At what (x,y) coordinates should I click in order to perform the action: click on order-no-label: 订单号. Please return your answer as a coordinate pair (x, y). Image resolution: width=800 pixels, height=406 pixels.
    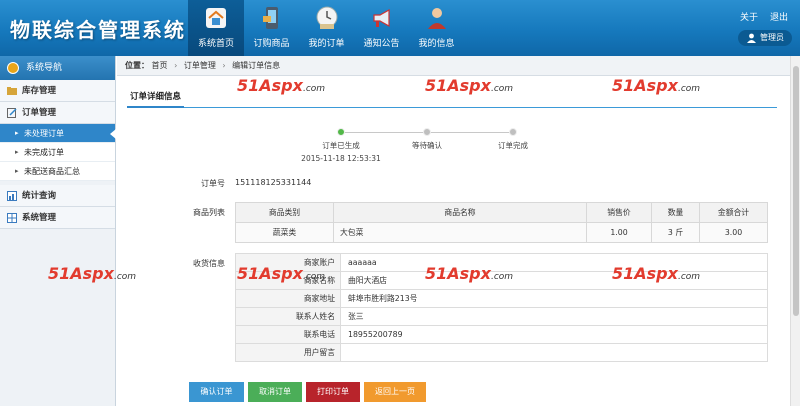
    Looking at the image, I should click on (213, 183).